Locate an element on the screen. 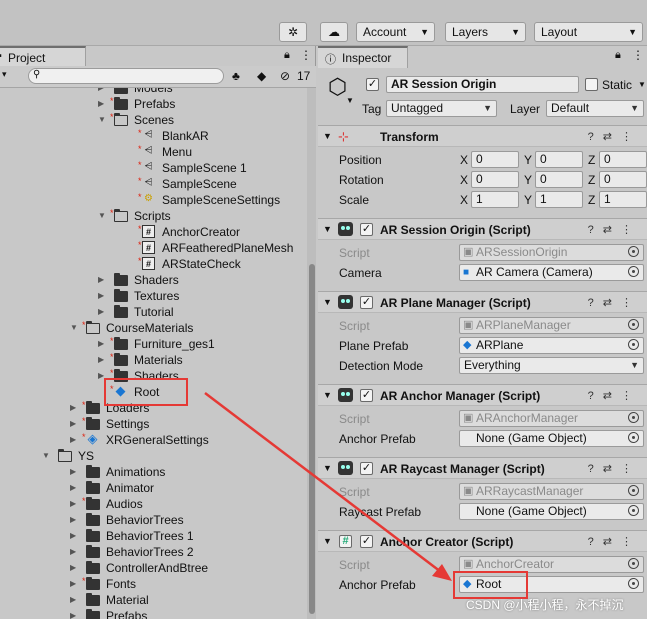 The width and height of the screenshot is (647, 619). annotation-arrow is located at coordinates (328, 486).